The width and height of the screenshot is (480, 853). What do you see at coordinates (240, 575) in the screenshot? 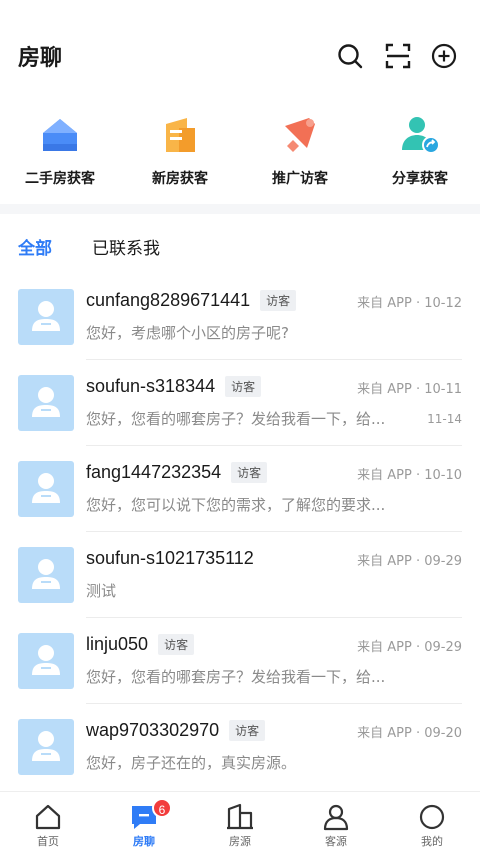
I see `conversation-row: soufun-s1021735112 来自 APP · 09-29 测试` at bounding box center [240, 575].